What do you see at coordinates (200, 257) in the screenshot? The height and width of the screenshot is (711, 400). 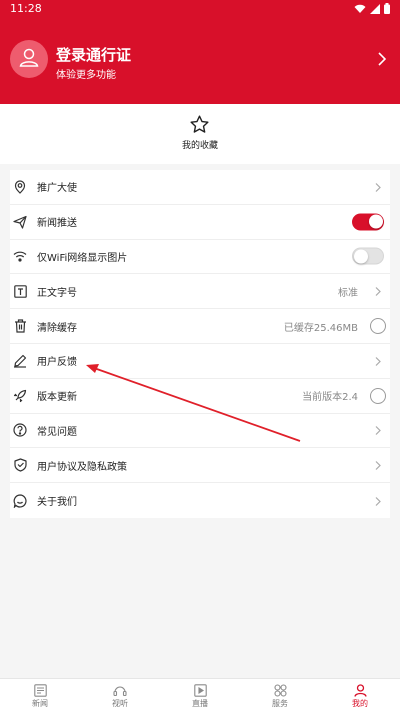 I see `settings-item-wifi-images: 仅WiFi网络显示图片` at bounding box center [200, 257].